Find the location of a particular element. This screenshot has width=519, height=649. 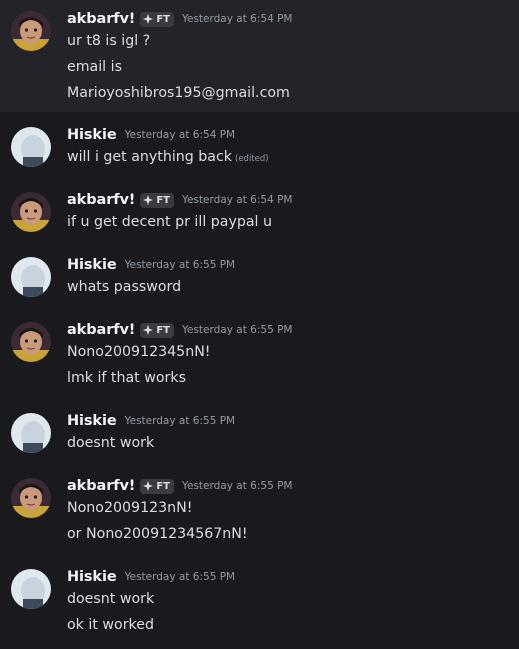

message-text: or Nono20091234567nN! is located at coordinates (157, 534).